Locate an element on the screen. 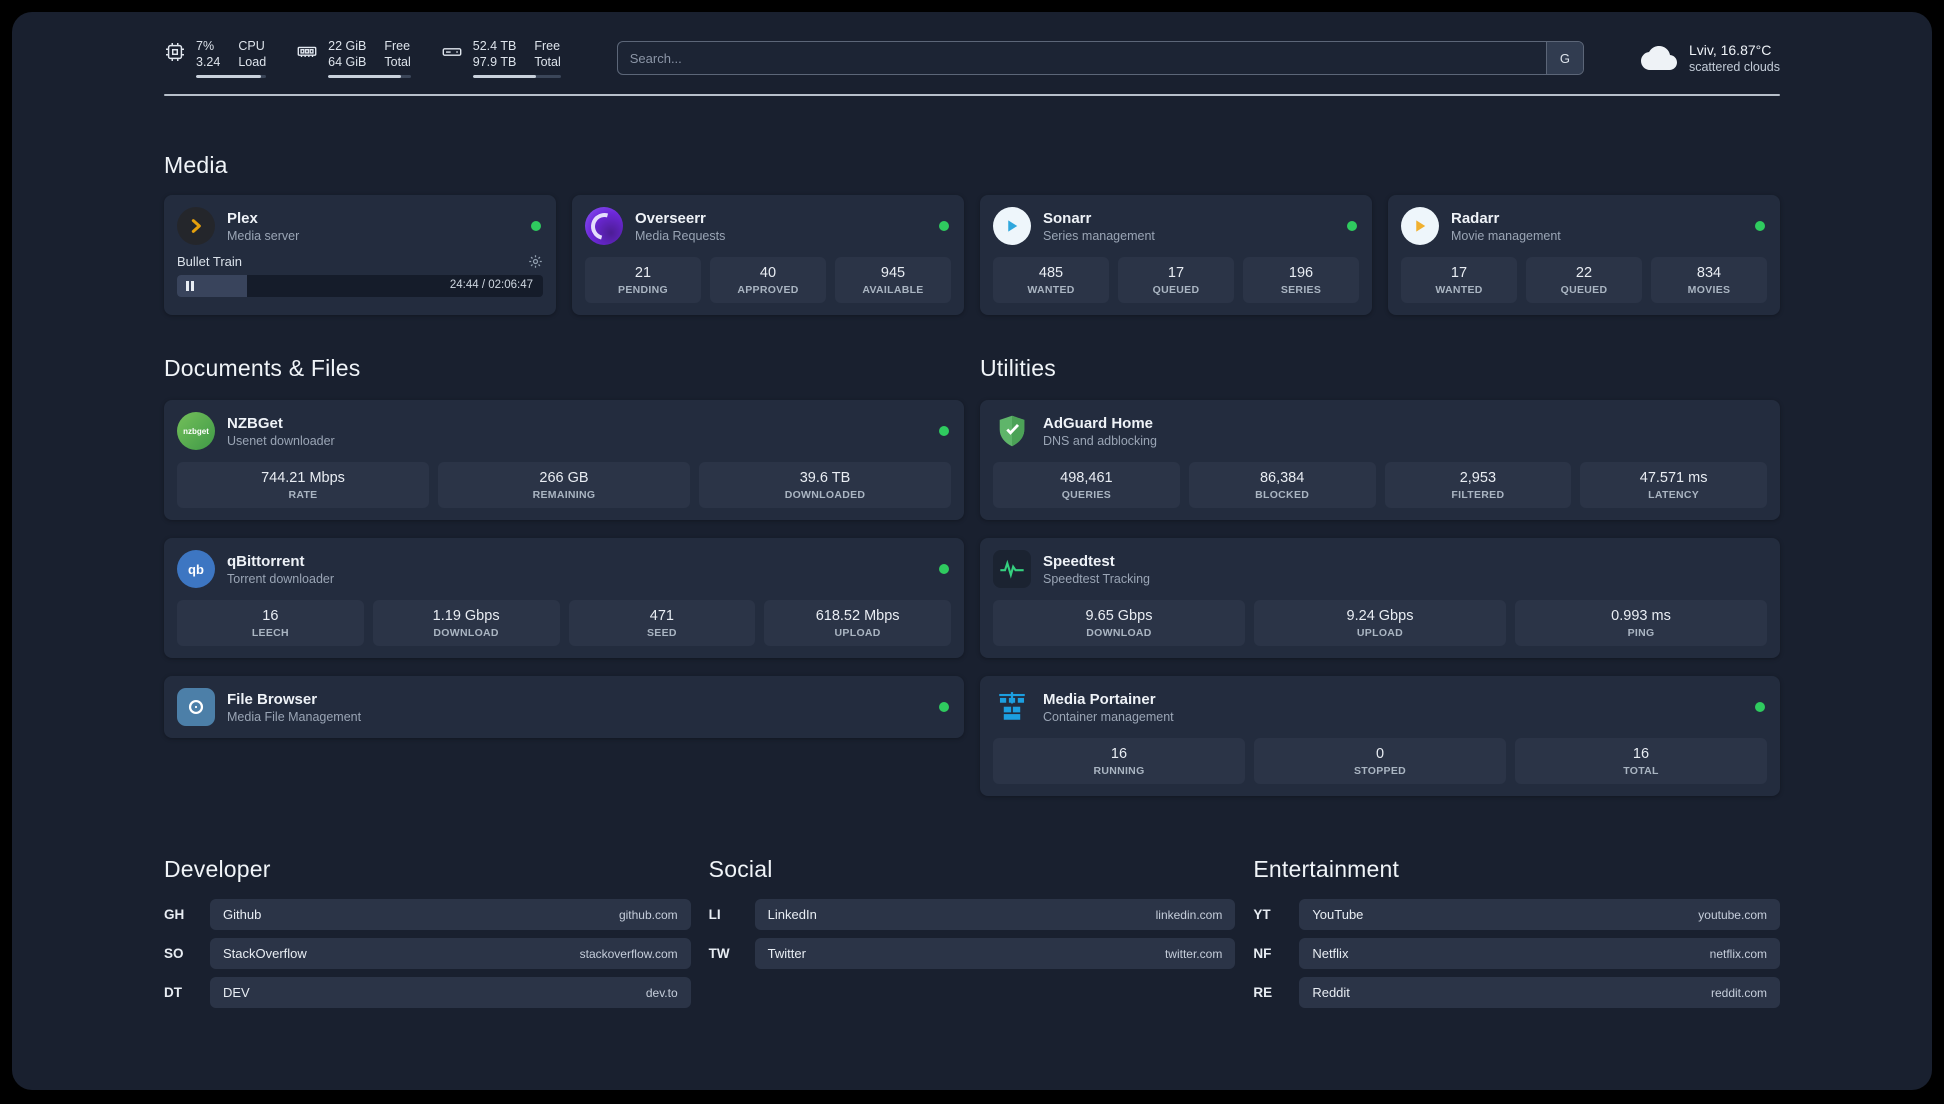 This screenshot has width=1944, height=1104. stat-box: 17 WANTED is located at coordinates (1459, 280).